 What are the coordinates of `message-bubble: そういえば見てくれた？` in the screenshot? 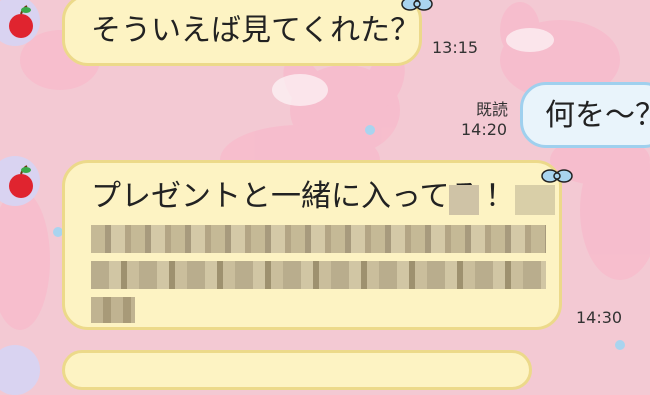 It's located at (247, 33).